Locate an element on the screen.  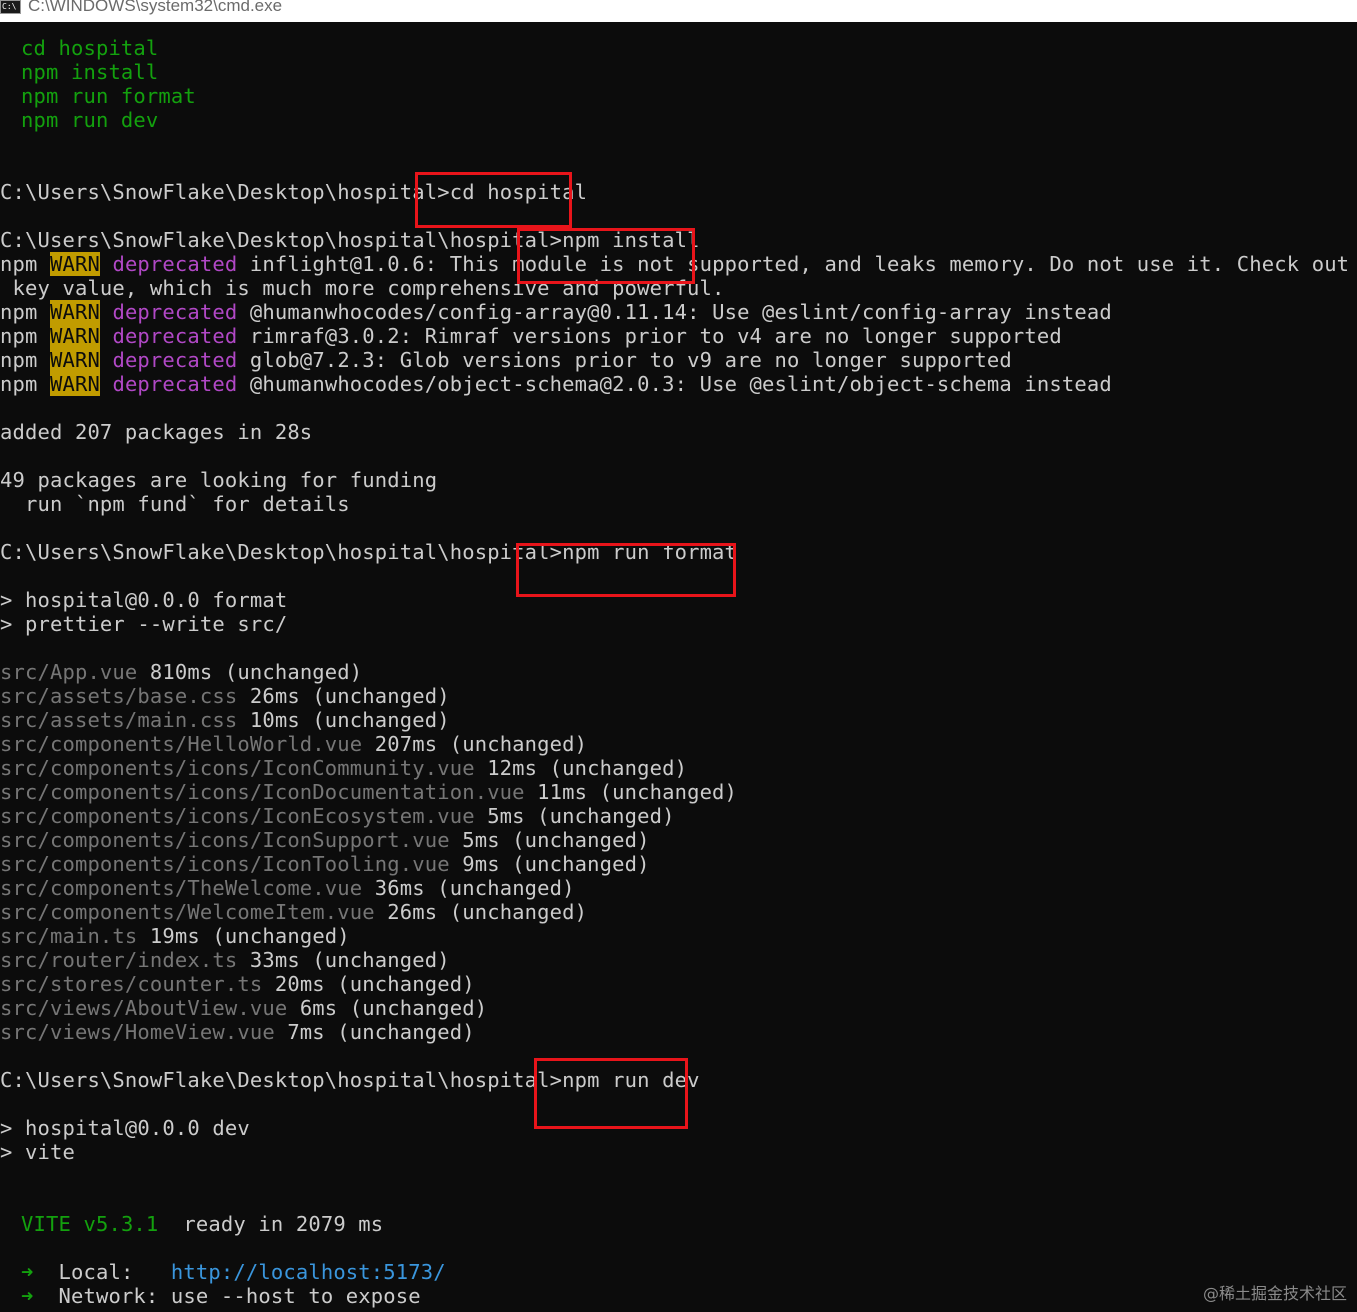
file-row: src/views/AboutView.vue 6ms (unchanged) is located at coordinates (678, 1008).